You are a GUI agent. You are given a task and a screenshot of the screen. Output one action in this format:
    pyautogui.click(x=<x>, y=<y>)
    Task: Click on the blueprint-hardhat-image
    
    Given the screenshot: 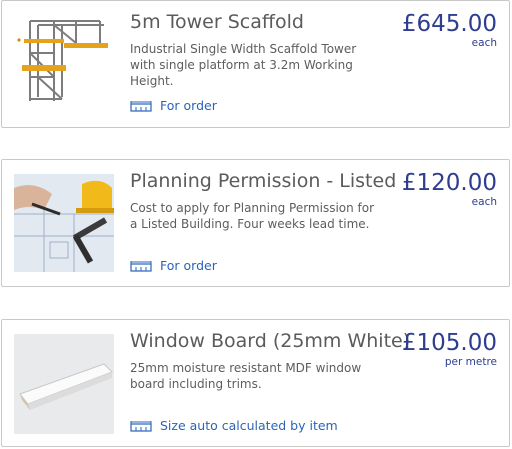 What is the action you would take?
    pyautogui.click(x=64, y=223)
    